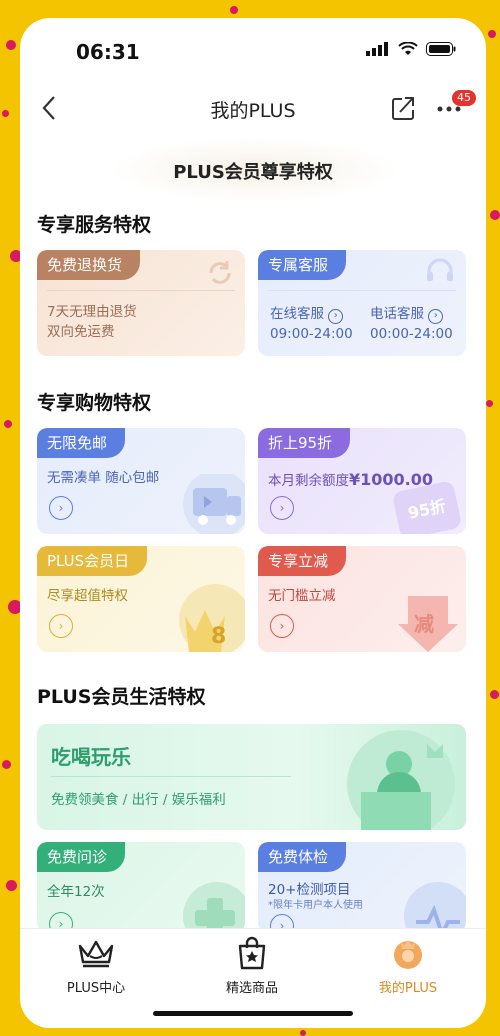 This screenshot has width=500, height=1036. Describe the element at coordinates (61, 508) in the screenshot. I see `shipping-go-button: ›` at that location.